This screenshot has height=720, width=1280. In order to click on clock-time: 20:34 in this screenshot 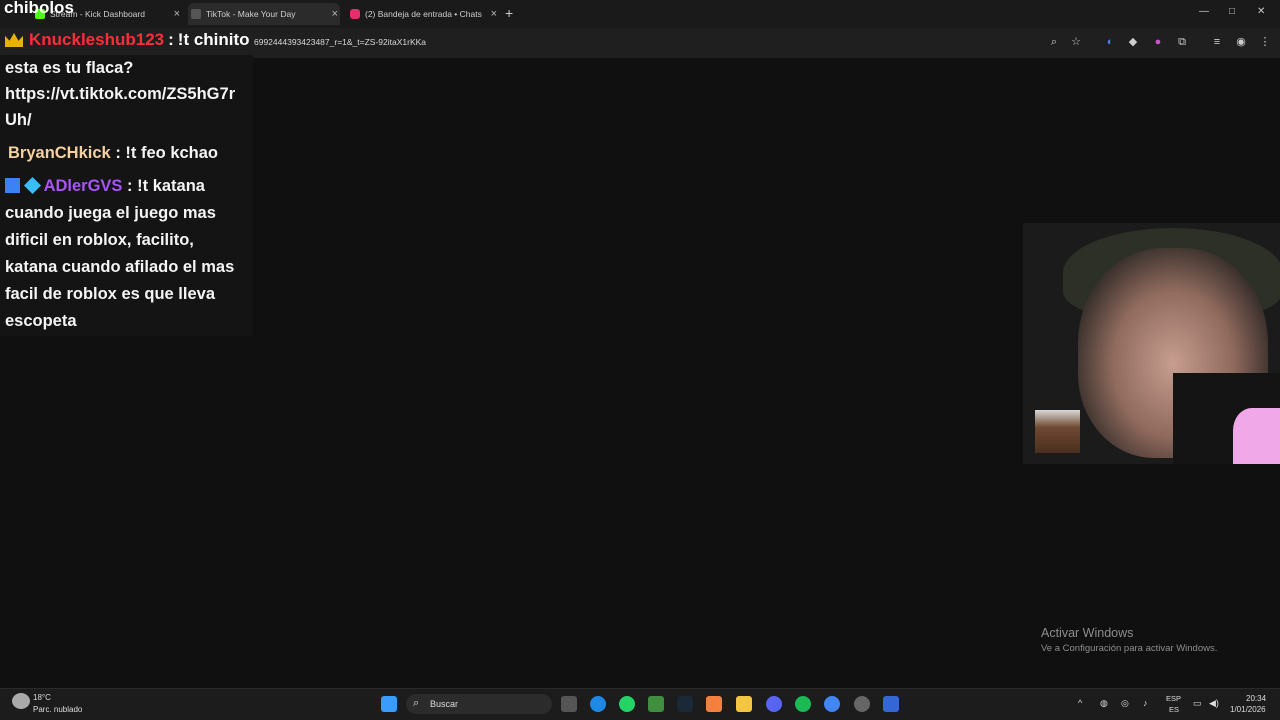, I will do `click(1256, 698)`.